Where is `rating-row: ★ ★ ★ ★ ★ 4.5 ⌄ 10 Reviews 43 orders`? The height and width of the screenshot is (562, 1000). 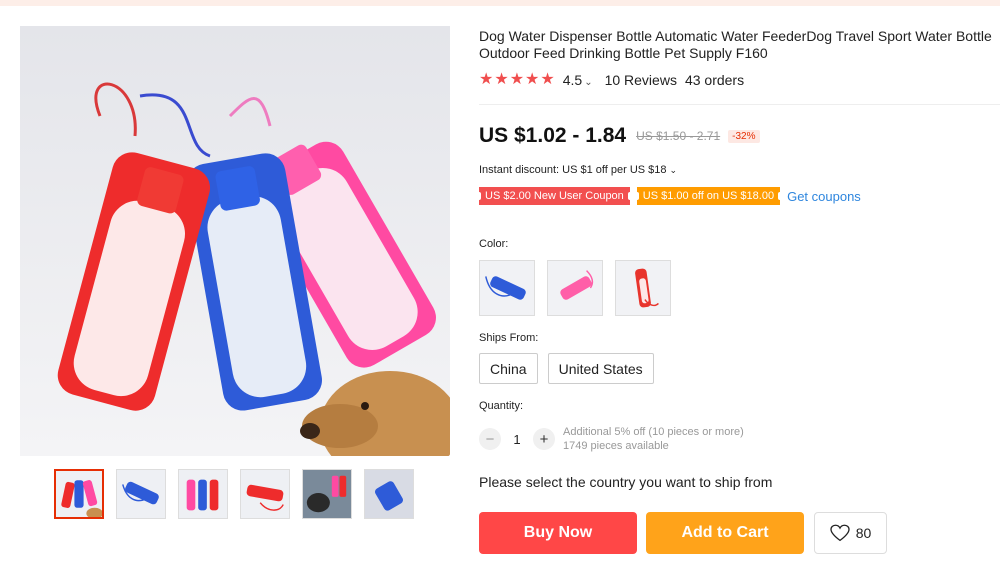 rating-row: ★ ★ ★ ★ ★ 4.5 ⌄ 10 Reviews 43 orders is located at coordinates (612, 80).